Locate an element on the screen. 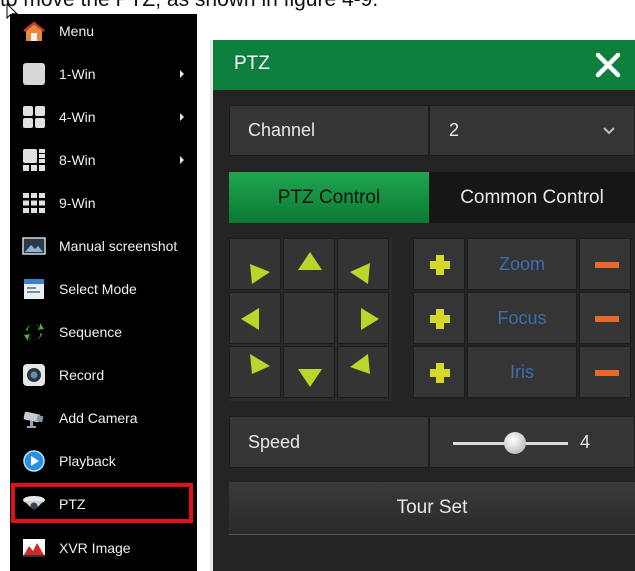 This screenshot has height=571, width=635. close-icon is located at coordinates (608, 65).